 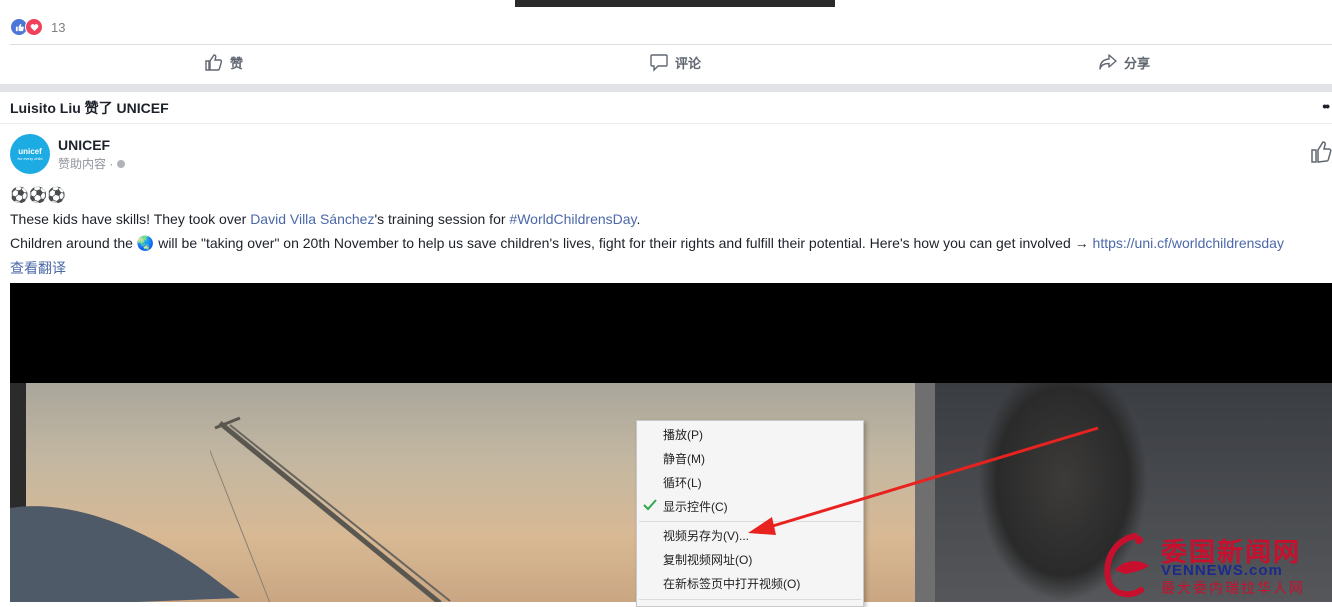 I want to click on love-icon, so click(x=34, y=27).